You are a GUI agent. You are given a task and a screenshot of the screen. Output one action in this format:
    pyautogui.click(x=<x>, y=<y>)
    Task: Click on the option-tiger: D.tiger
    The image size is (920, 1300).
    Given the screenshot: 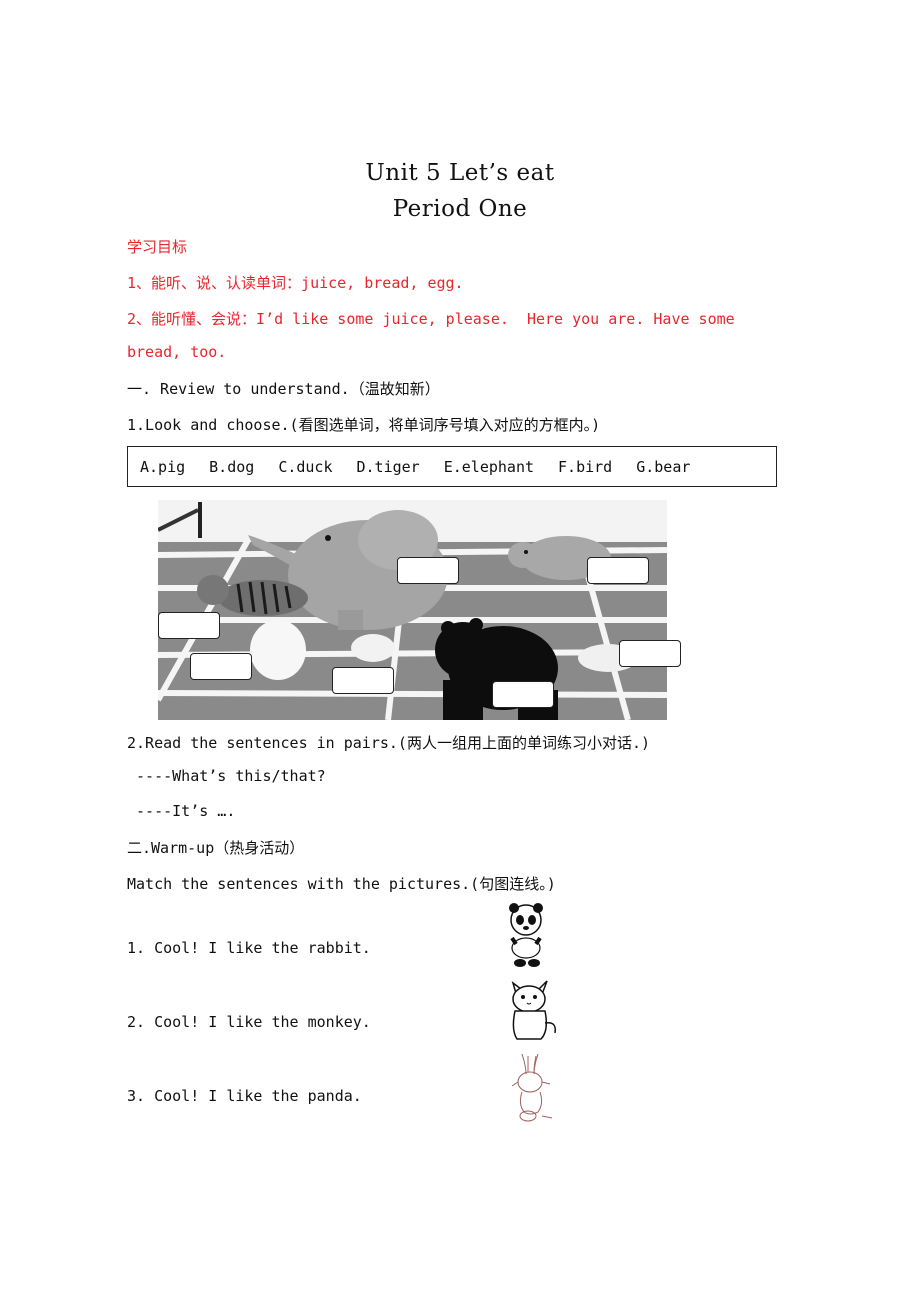 What is the action you would take?
    pyautogui.click(x=388, y=466)
    